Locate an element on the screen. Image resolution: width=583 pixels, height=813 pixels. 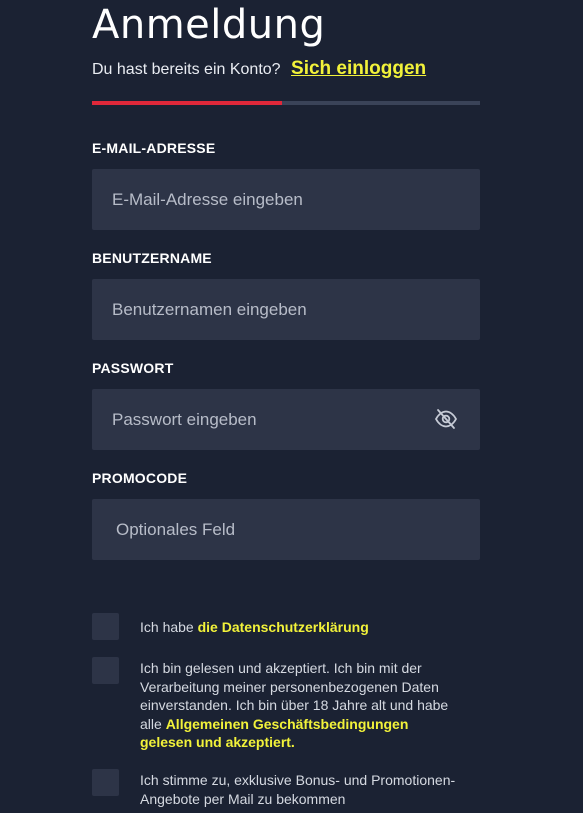
promocode-field-container is located at coordinates (286, 529).